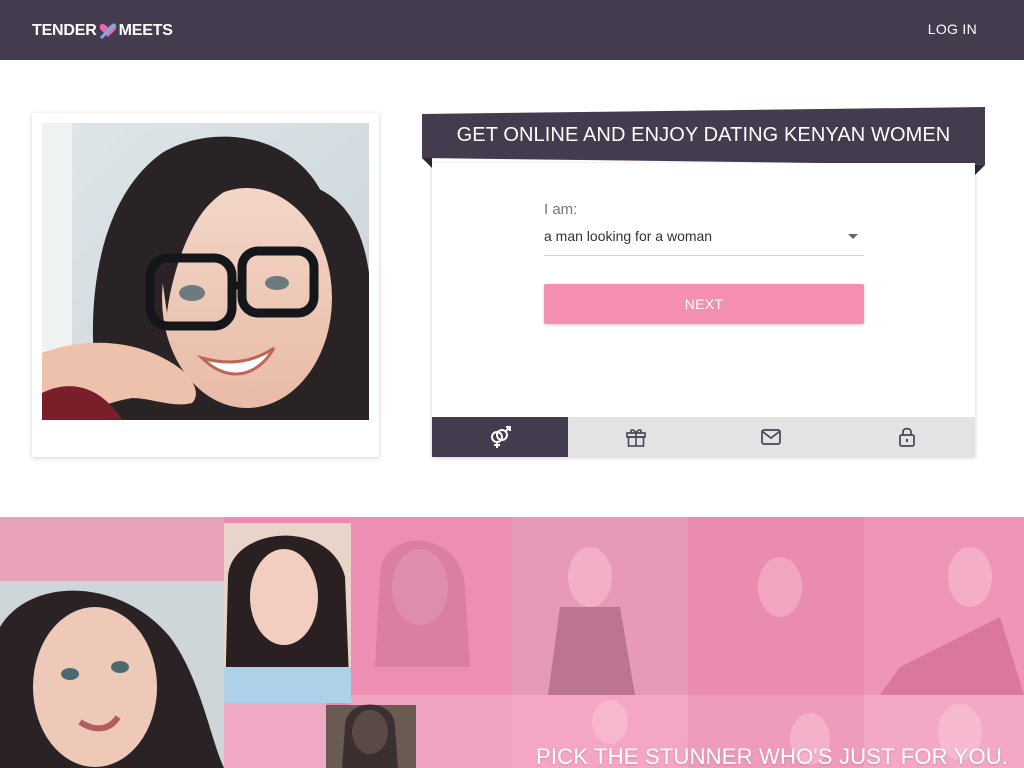 The height and width of the screenshot is (768, 1024). I want to click on gift-icon, so click(635, 438).